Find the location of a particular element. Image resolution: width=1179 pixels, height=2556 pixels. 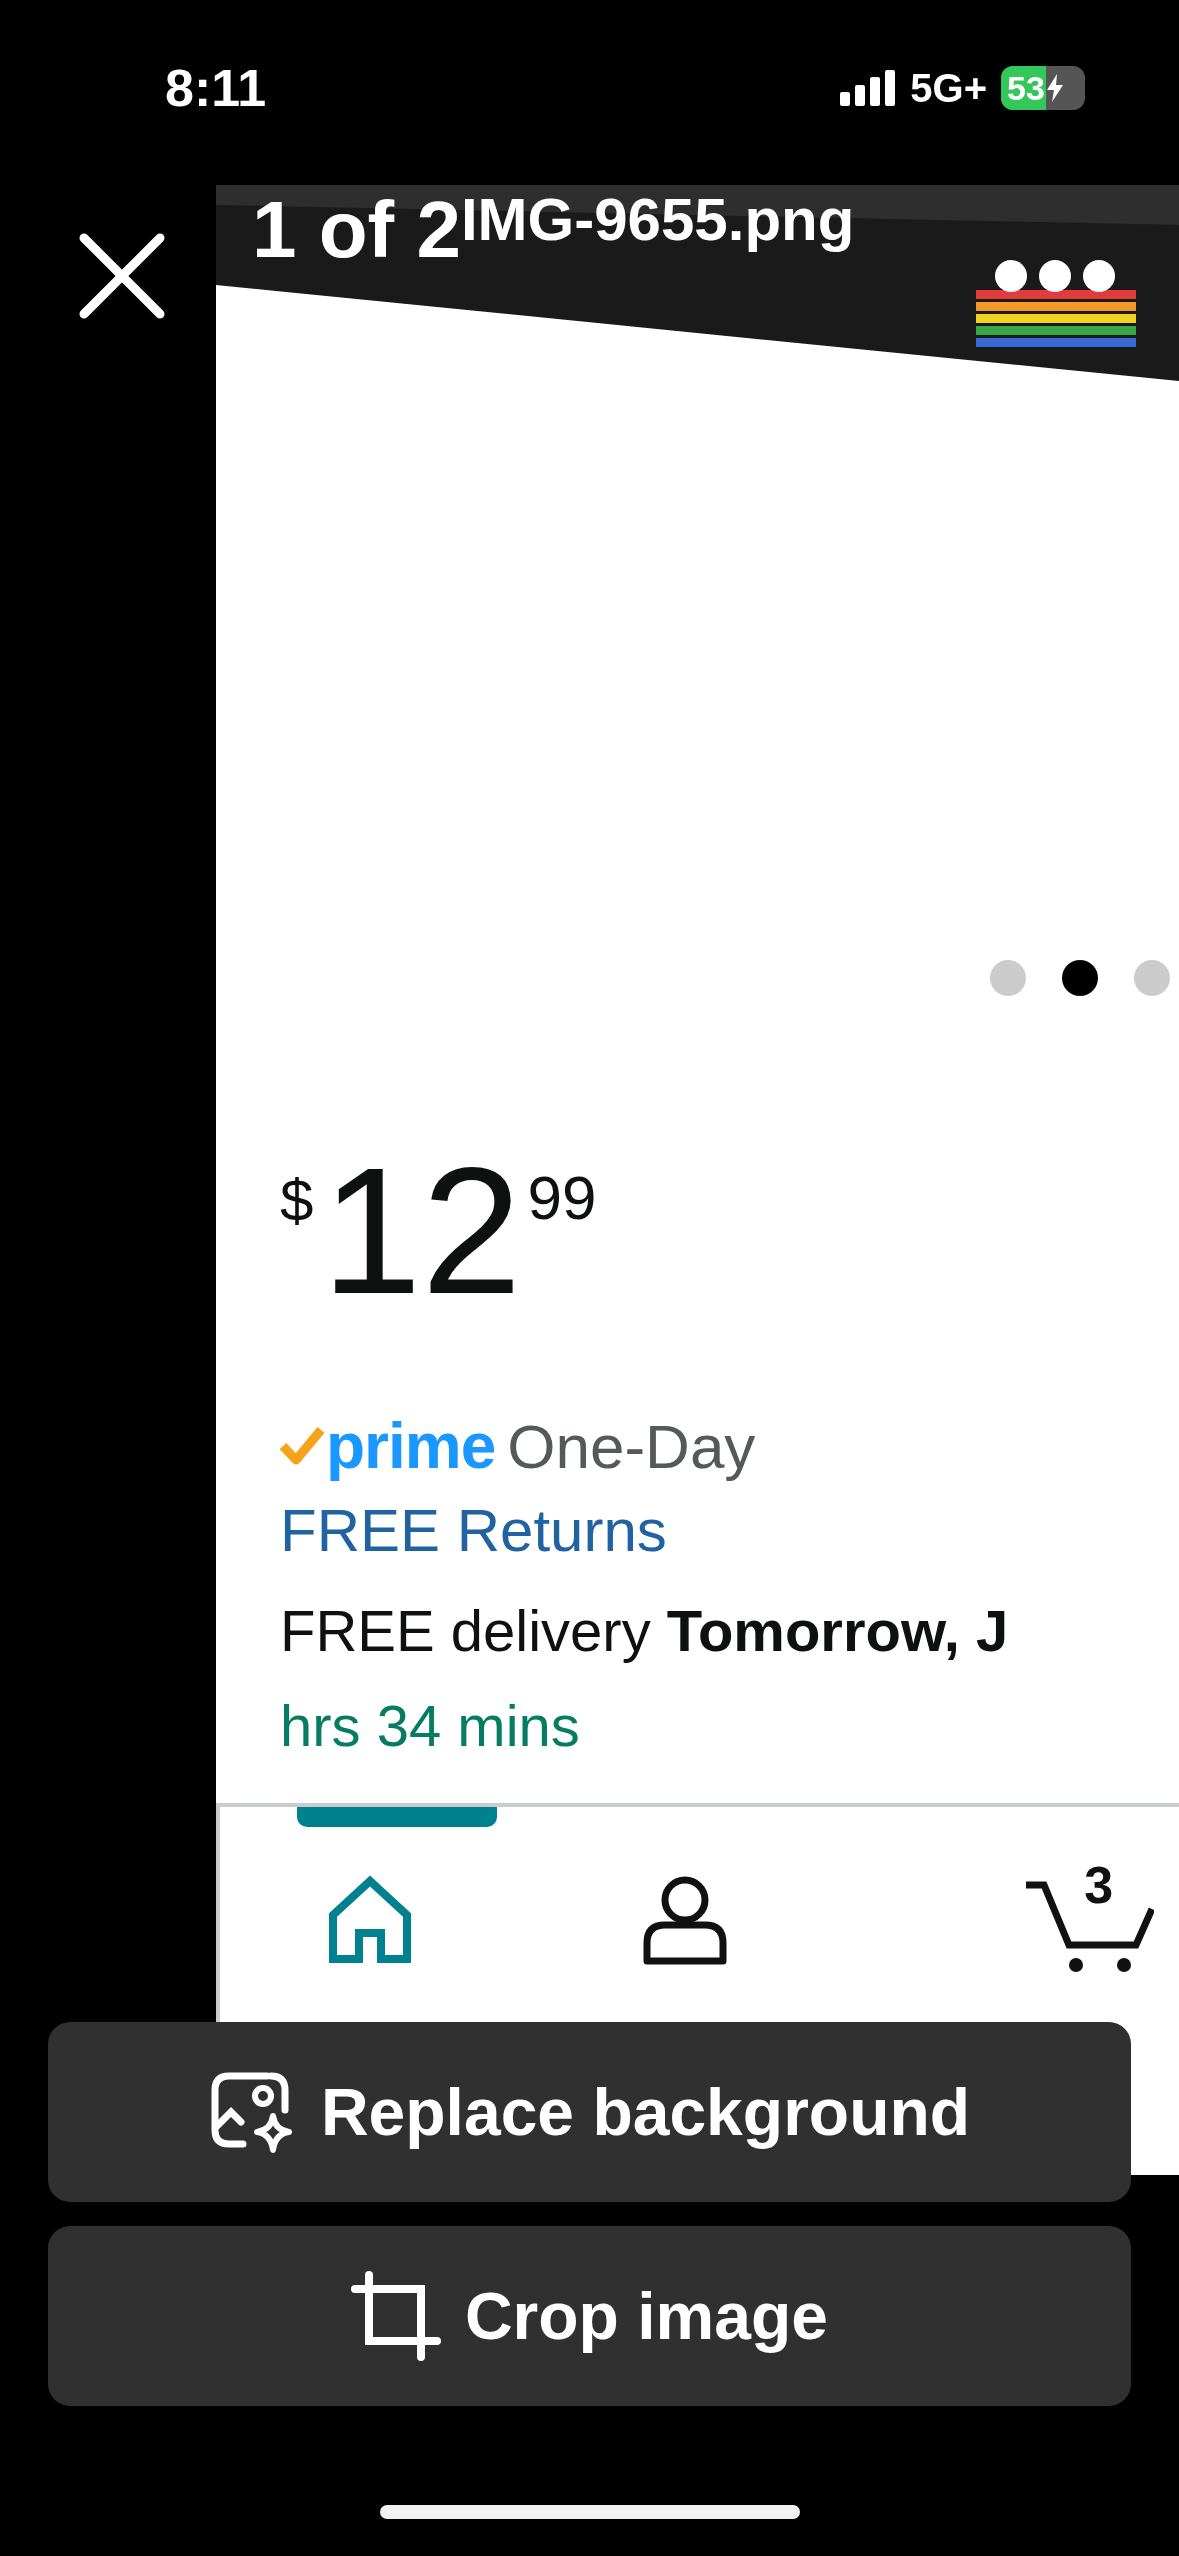

price-whole: 12 is located at coordinates (421, 1231).